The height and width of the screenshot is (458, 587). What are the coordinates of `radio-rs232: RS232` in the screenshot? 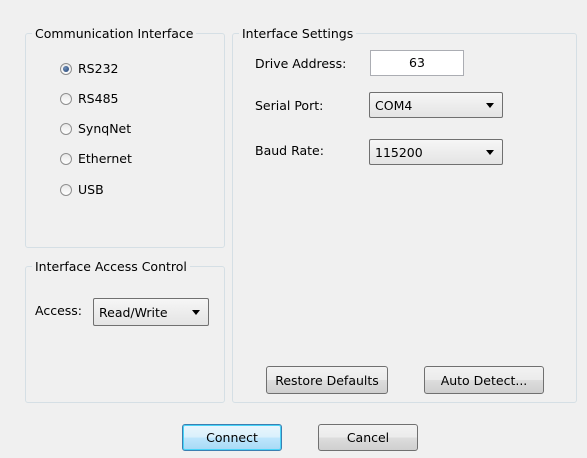 It's located at (89, 68).